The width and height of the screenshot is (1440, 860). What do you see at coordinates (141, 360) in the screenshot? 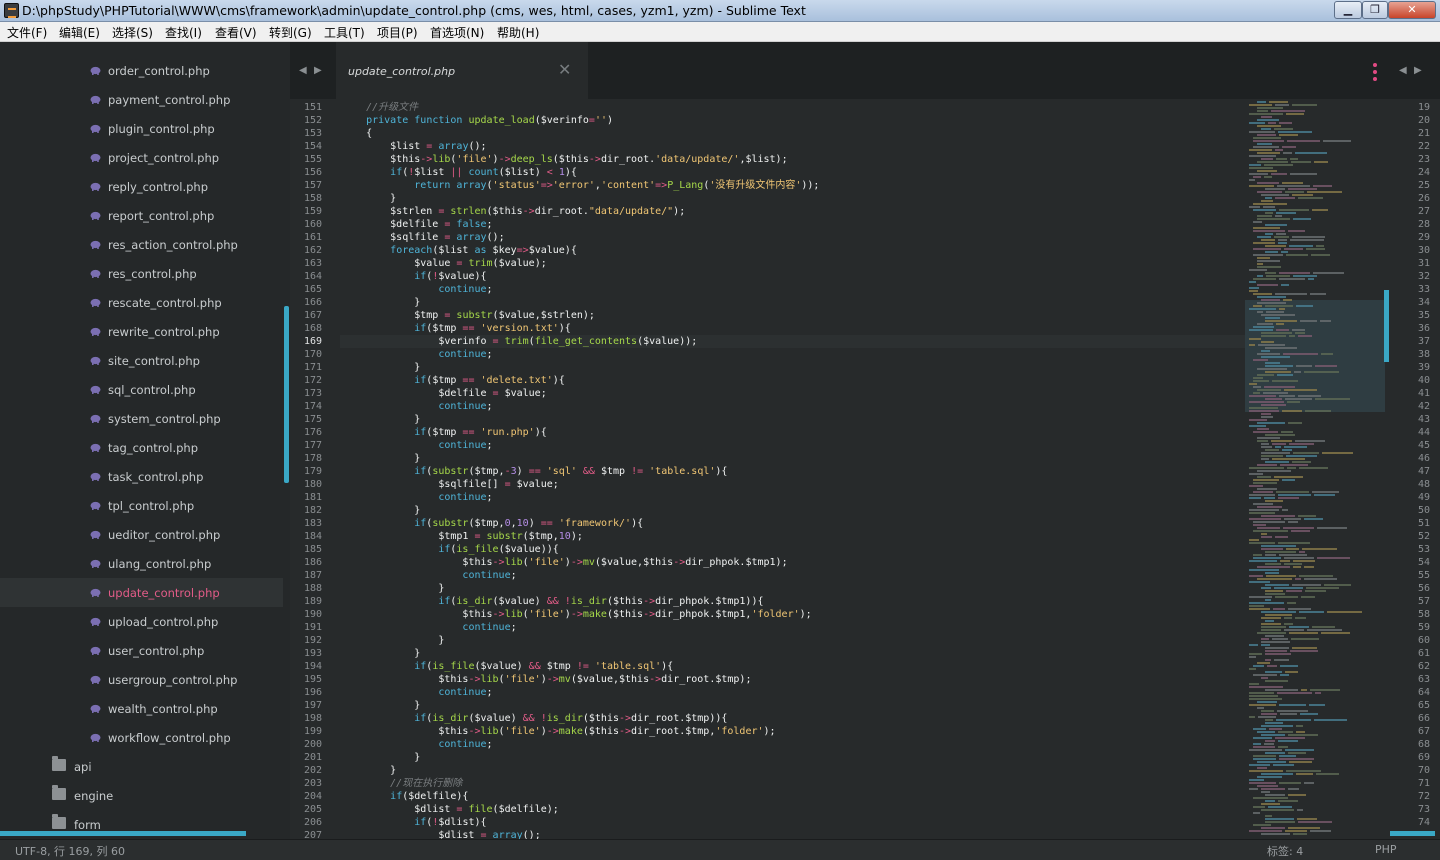
I see `sidebar-file-item: site_control.php` at bounding box center [141, 360].